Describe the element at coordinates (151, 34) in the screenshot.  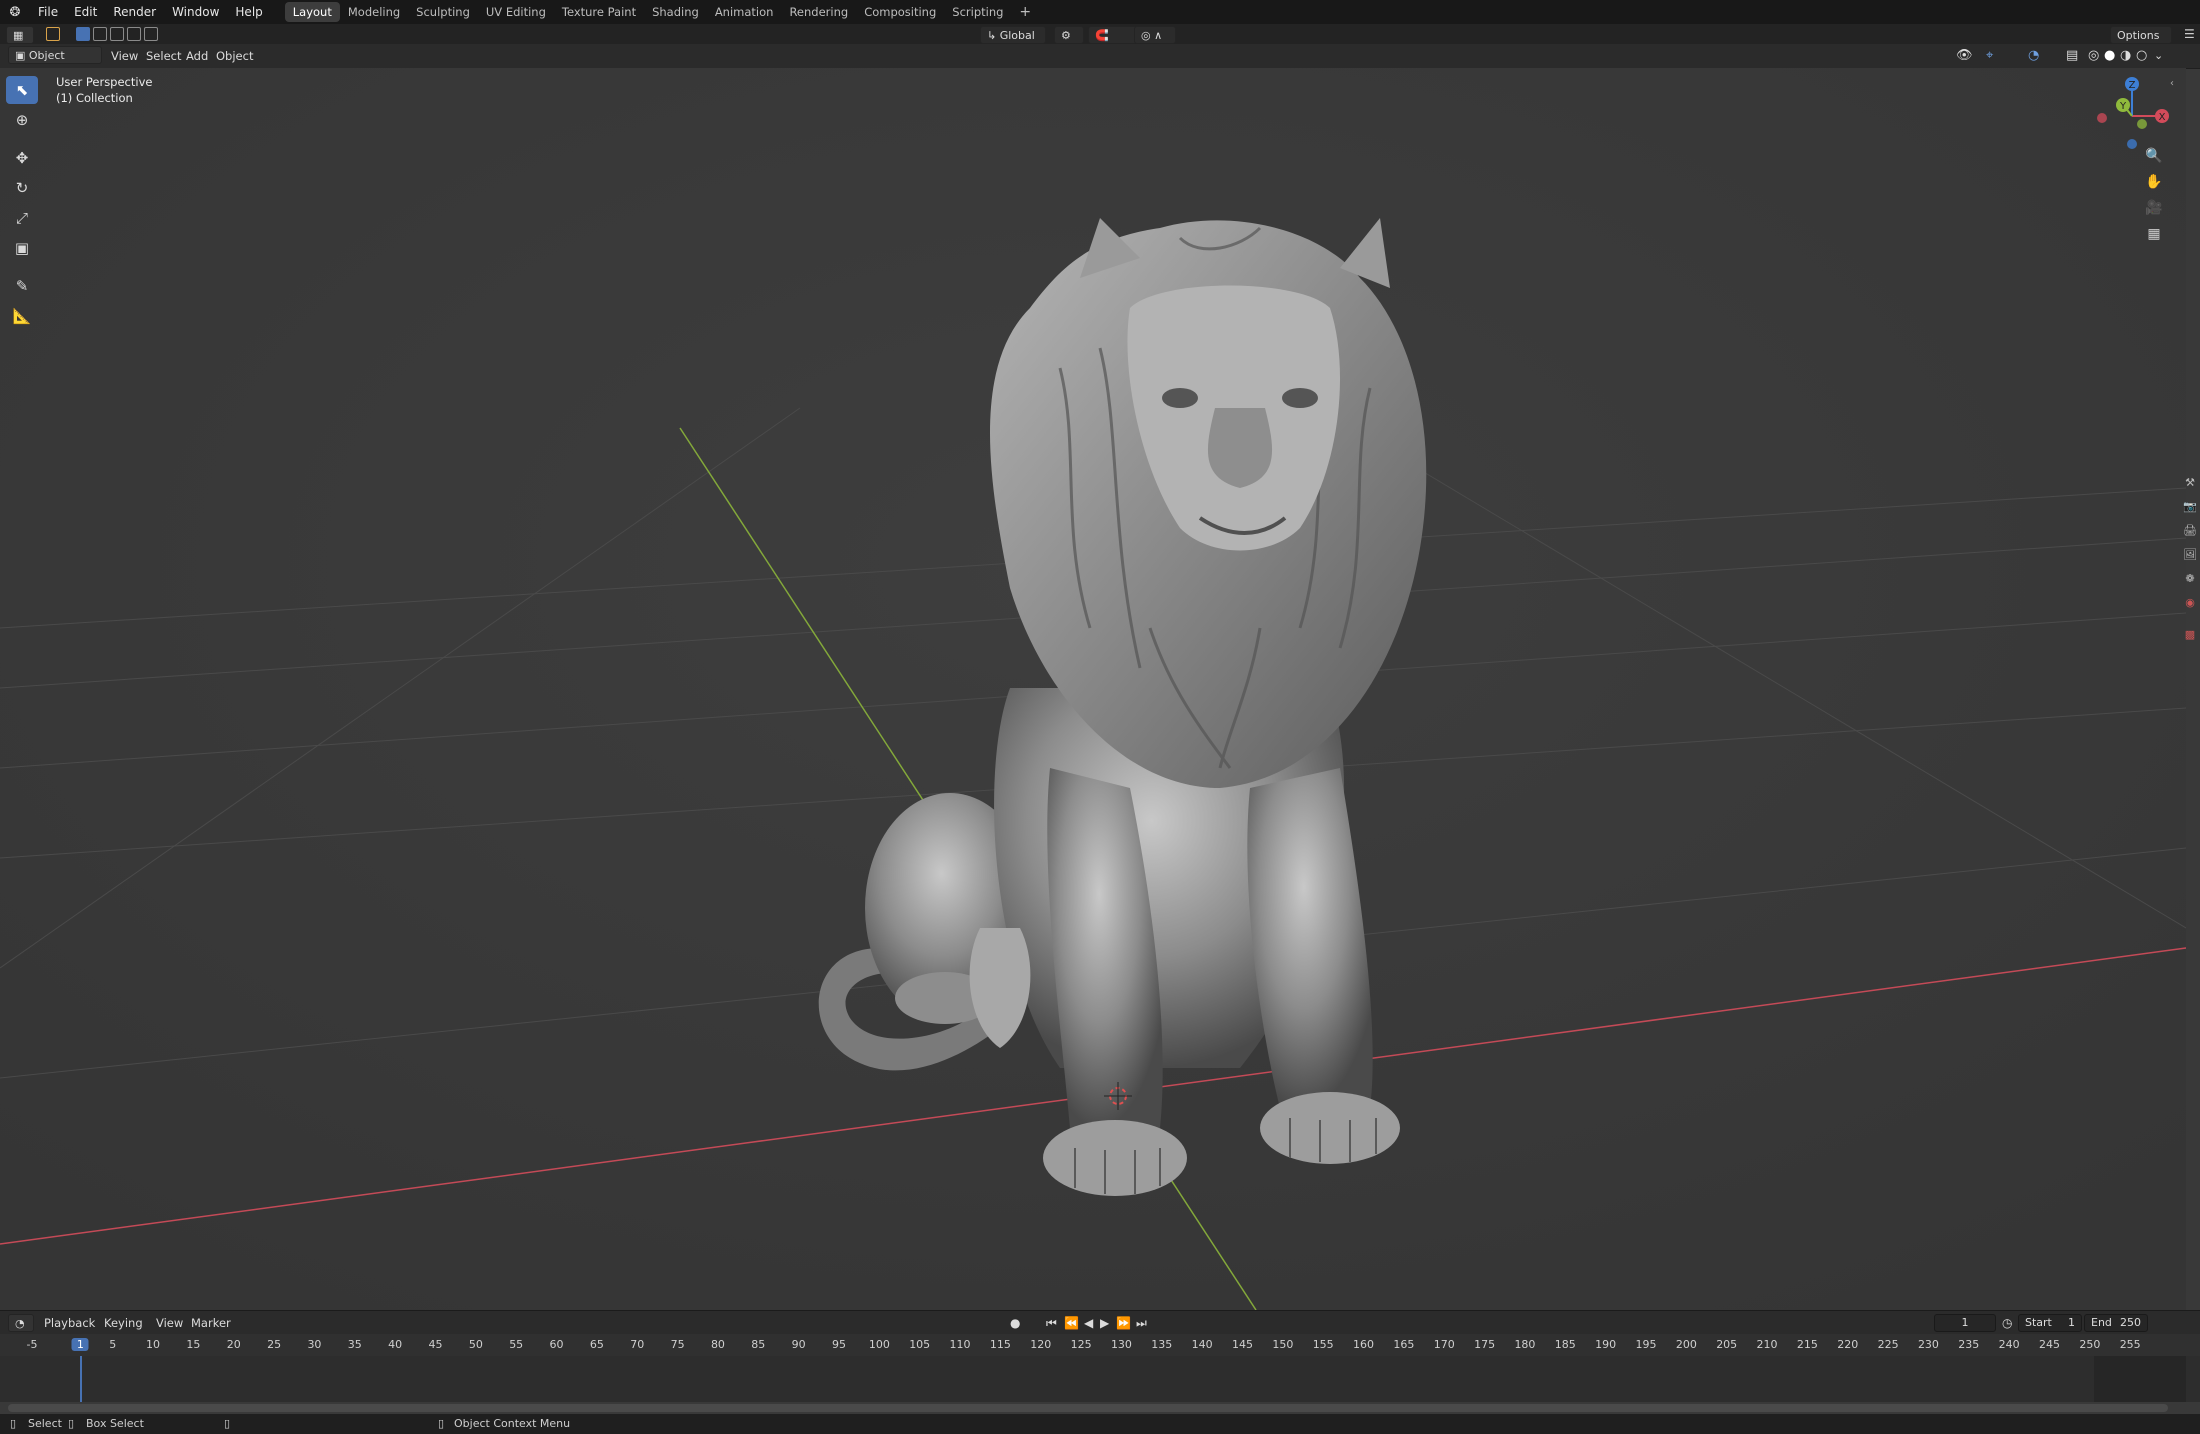
I see `select-mode-invert-icon` at that location.